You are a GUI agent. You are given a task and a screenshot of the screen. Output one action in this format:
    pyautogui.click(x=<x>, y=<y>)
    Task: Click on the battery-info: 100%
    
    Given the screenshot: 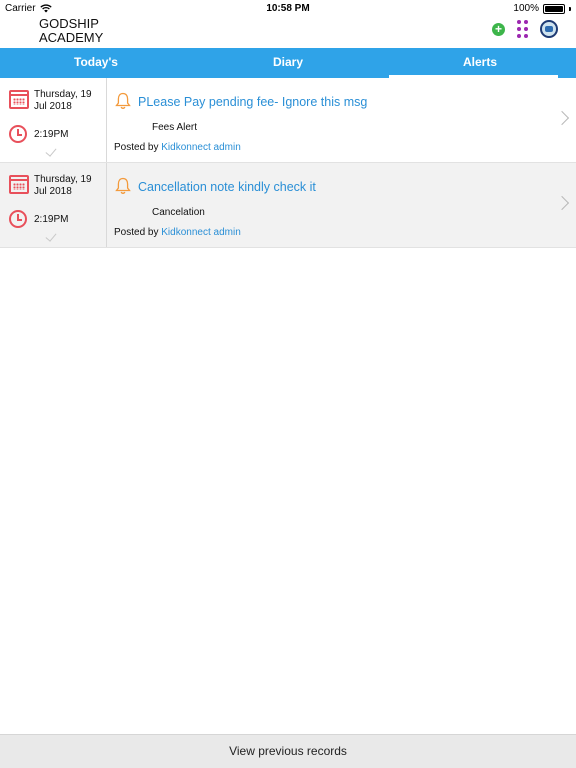 What is the action you would take?
    pyautogui.click(x=542, y=8)
    